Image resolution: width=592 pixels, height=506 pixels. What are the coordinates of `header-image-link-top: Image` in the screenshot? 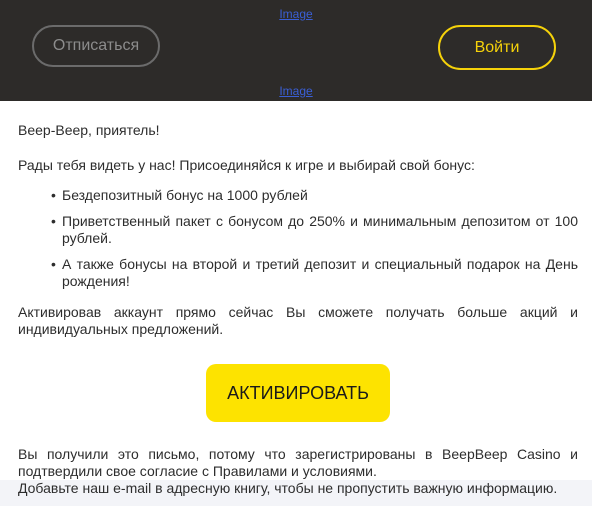 It's located at (296, 14).